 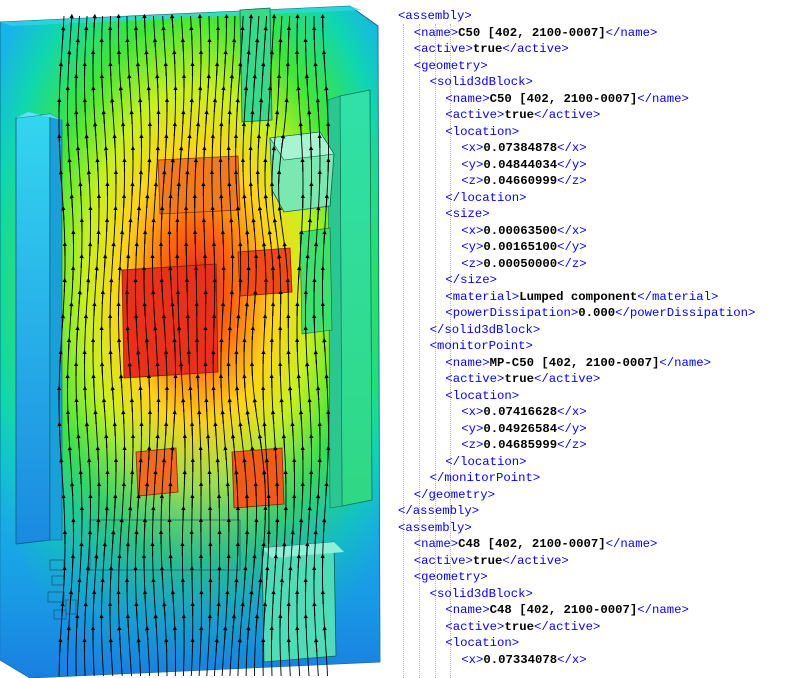 I want to click on xml-line: <monitorPoint>, so click(x=573, y=346).